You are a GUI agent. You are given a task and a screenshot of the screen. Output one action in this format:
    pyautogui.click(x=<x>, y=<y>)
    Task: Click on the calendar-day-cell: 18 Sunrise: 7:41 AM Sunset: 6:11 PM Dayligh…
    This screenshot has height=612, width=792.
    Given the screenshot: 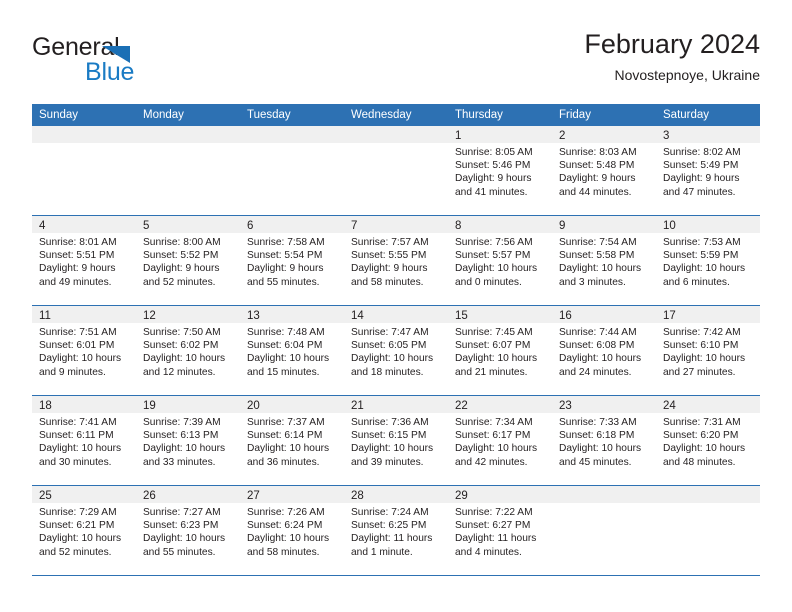 What is the action you would take?
    pyautogui.click(x=84, y=440)
    